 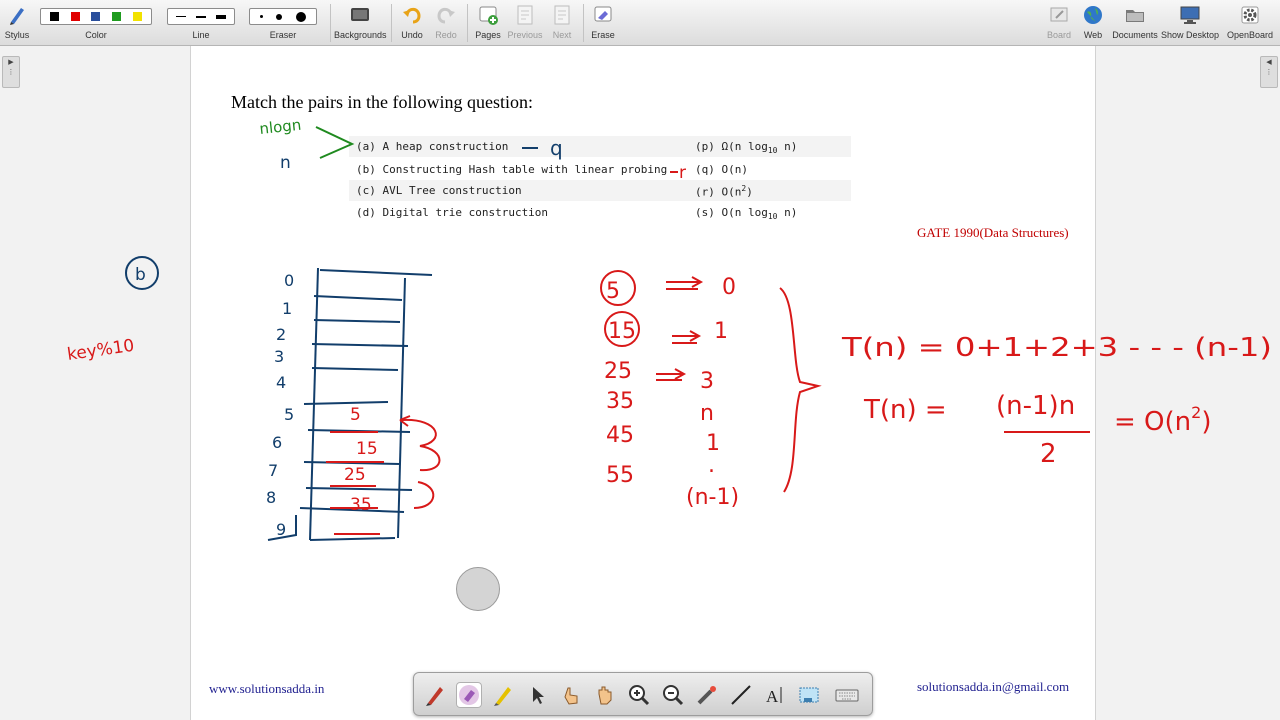 I want to click on slot-index: 8, so click(x=271, y=497).